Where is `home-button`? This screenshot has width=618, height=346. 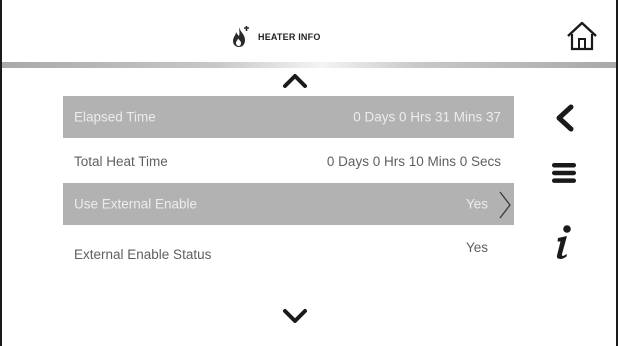
home-button is located at coordinates (582, 36).